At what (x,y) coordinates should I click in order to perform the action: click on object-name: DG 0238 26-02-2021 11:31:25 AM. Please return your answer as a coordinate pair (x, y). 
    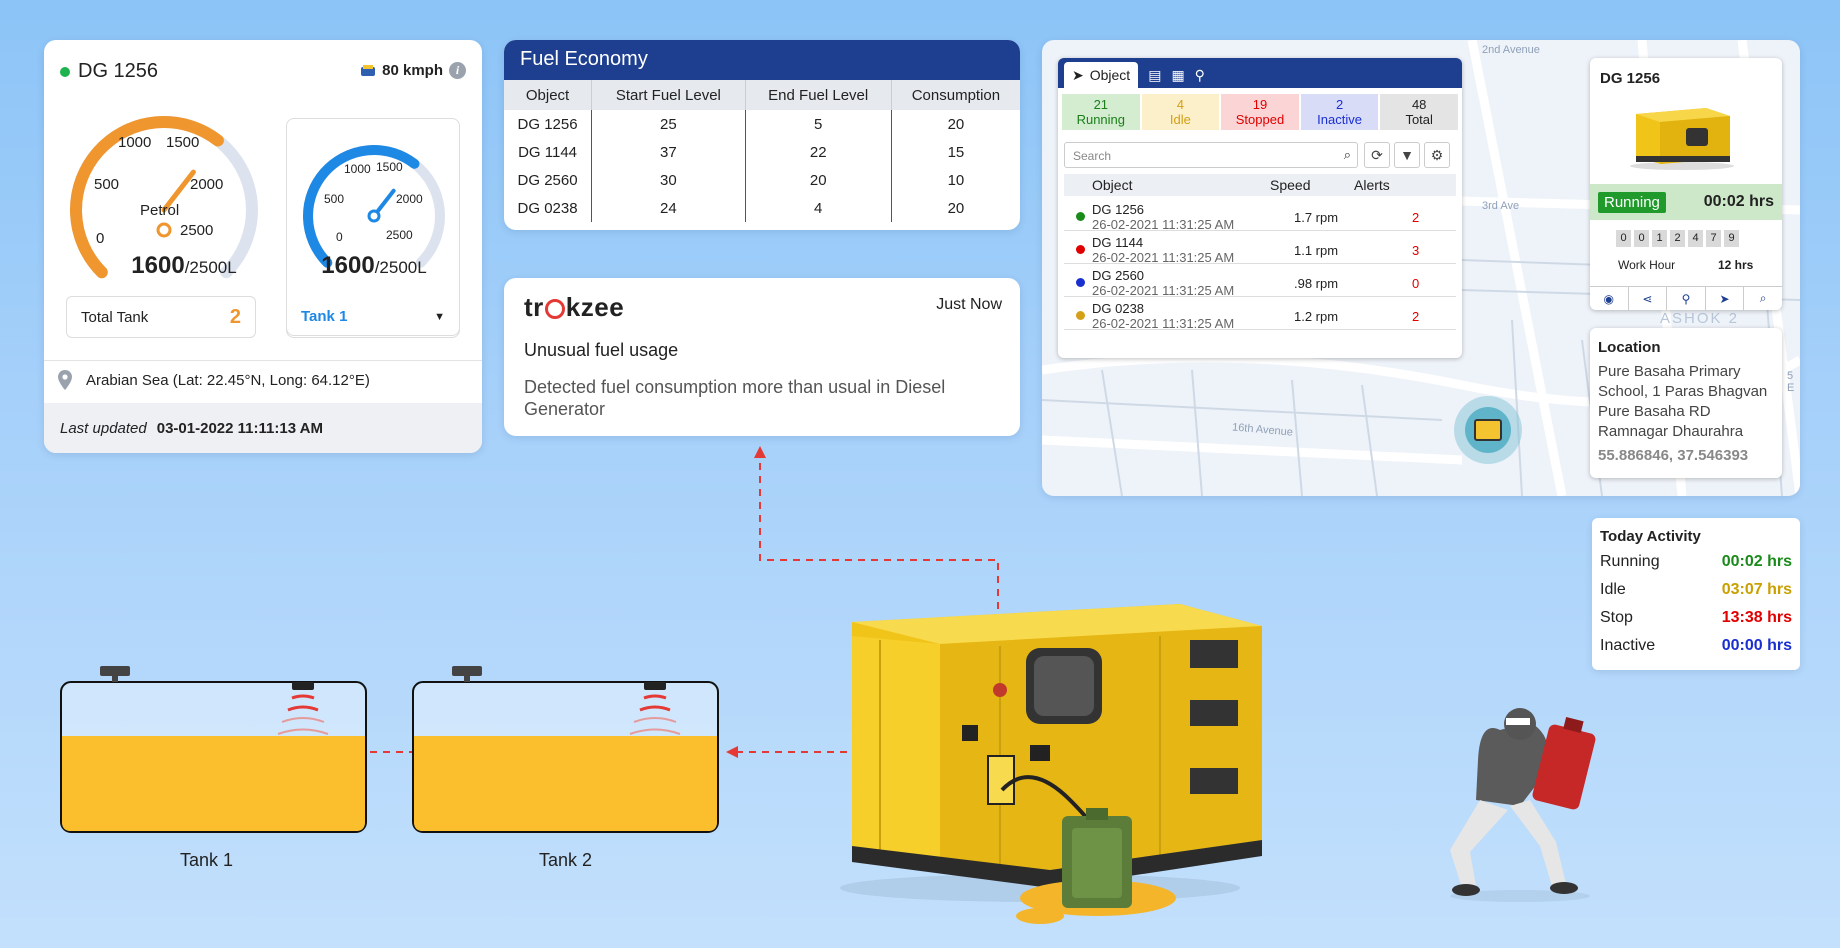
    Looking at the image, I should click on (1163, 316).